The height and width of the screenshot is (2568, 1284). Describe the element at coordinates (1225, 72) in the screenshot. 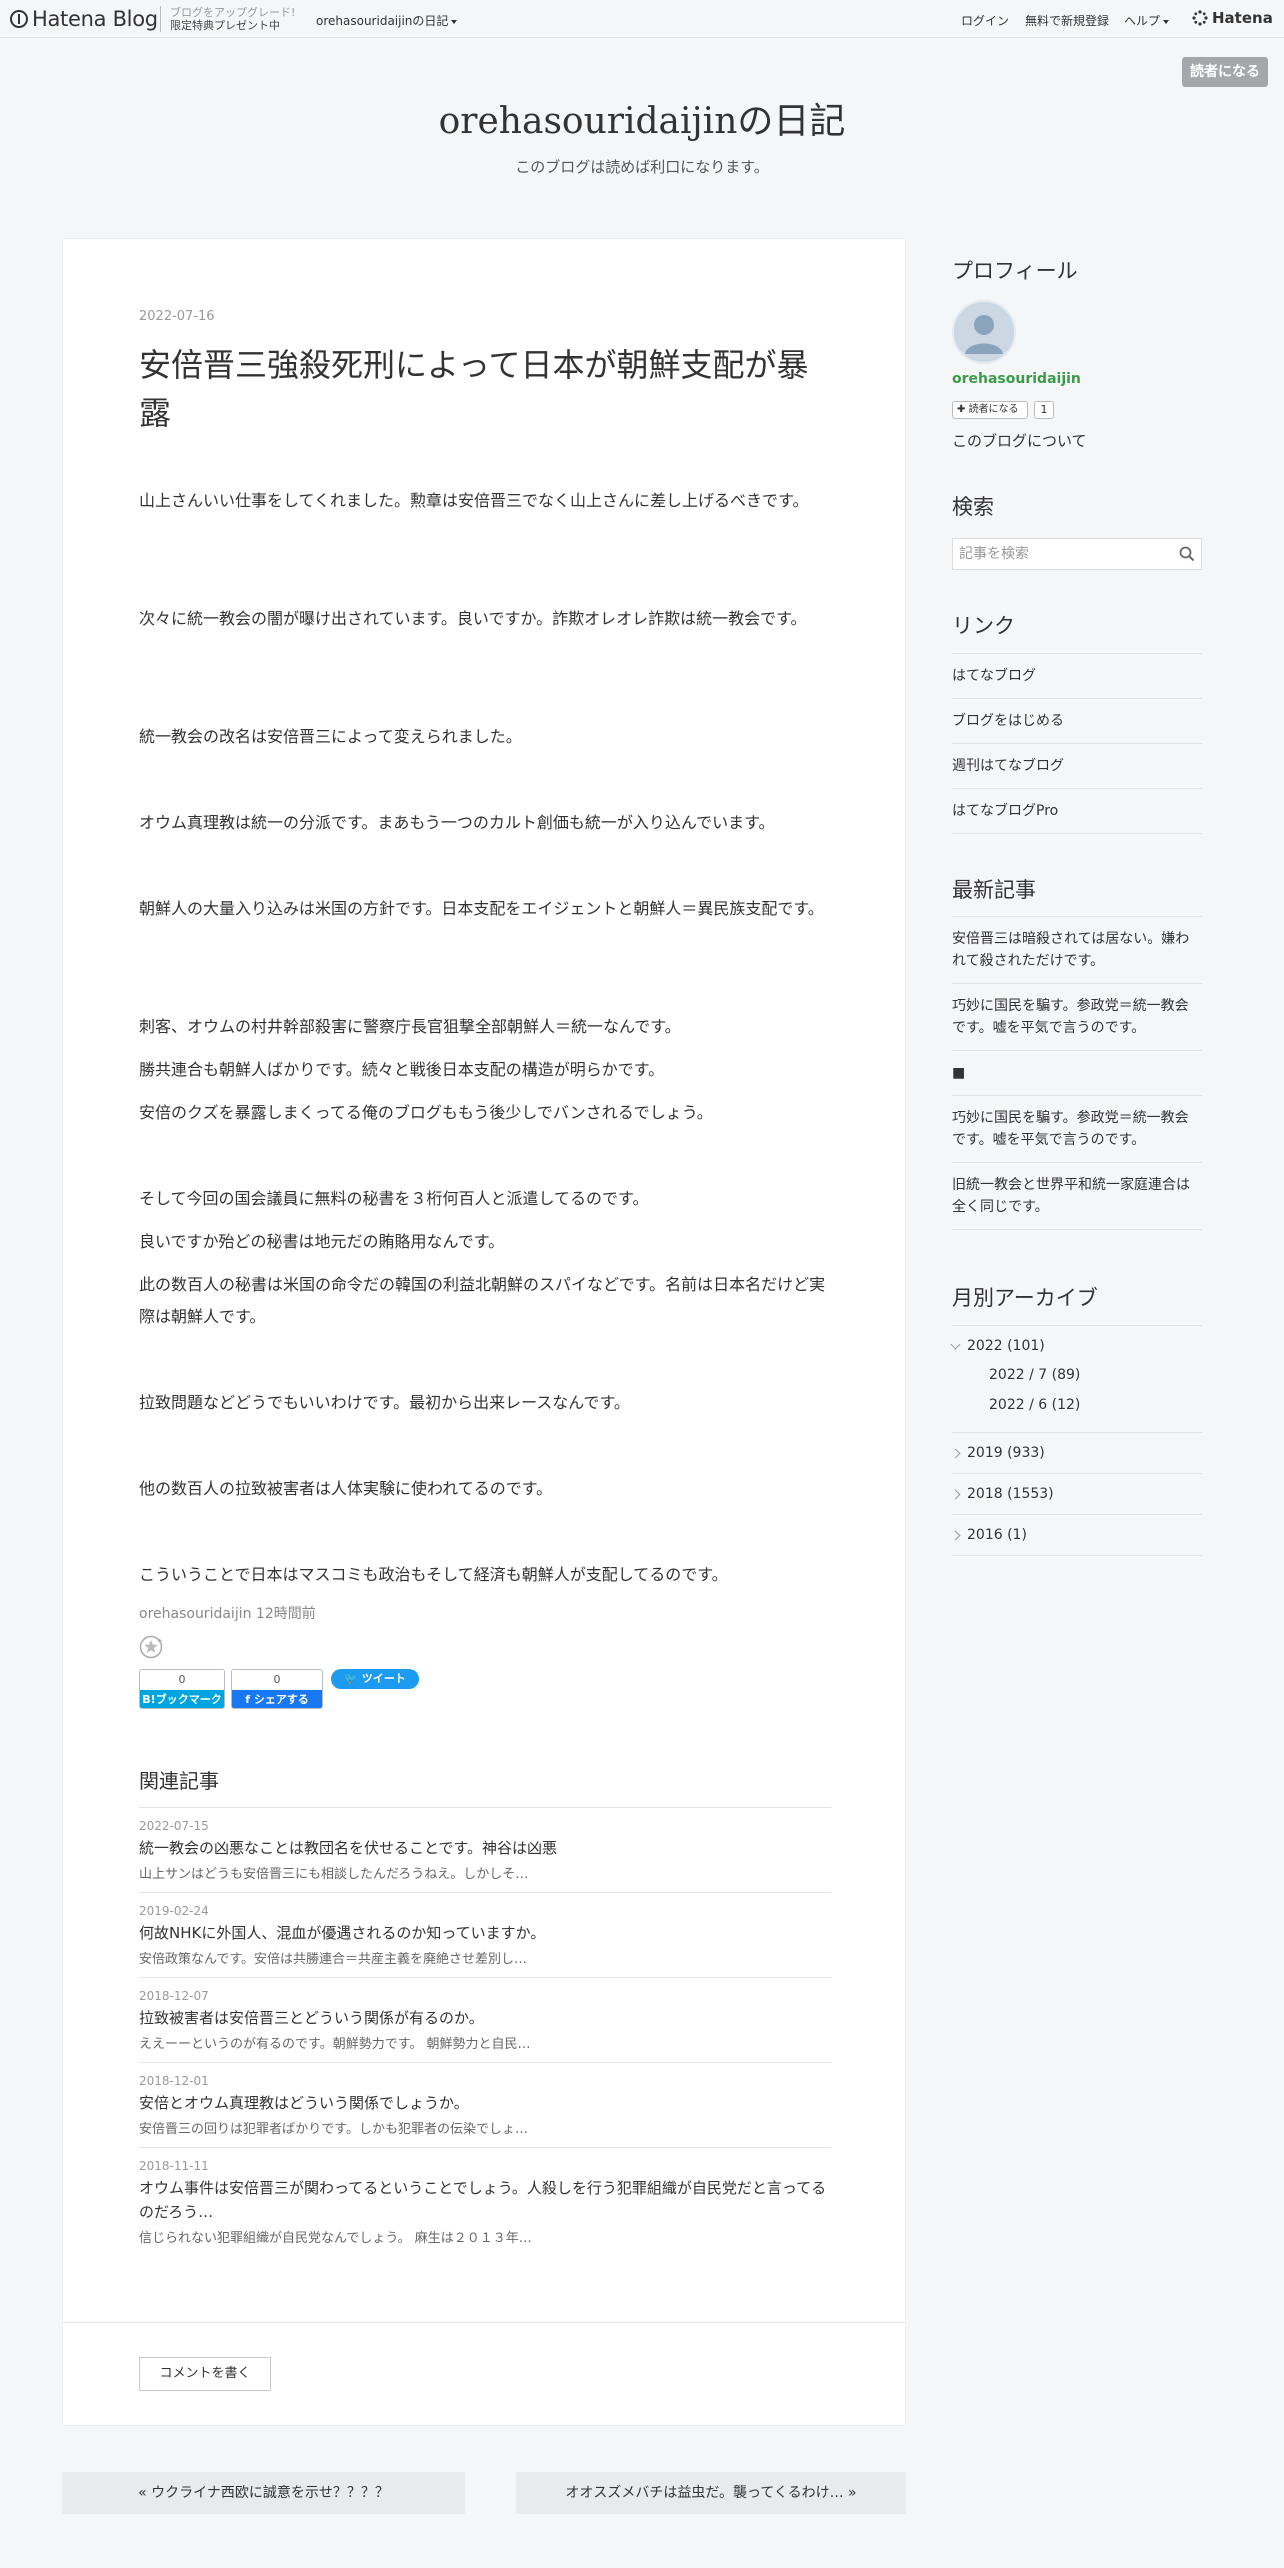

I see `subscribe-button: 読者になる` at that location.